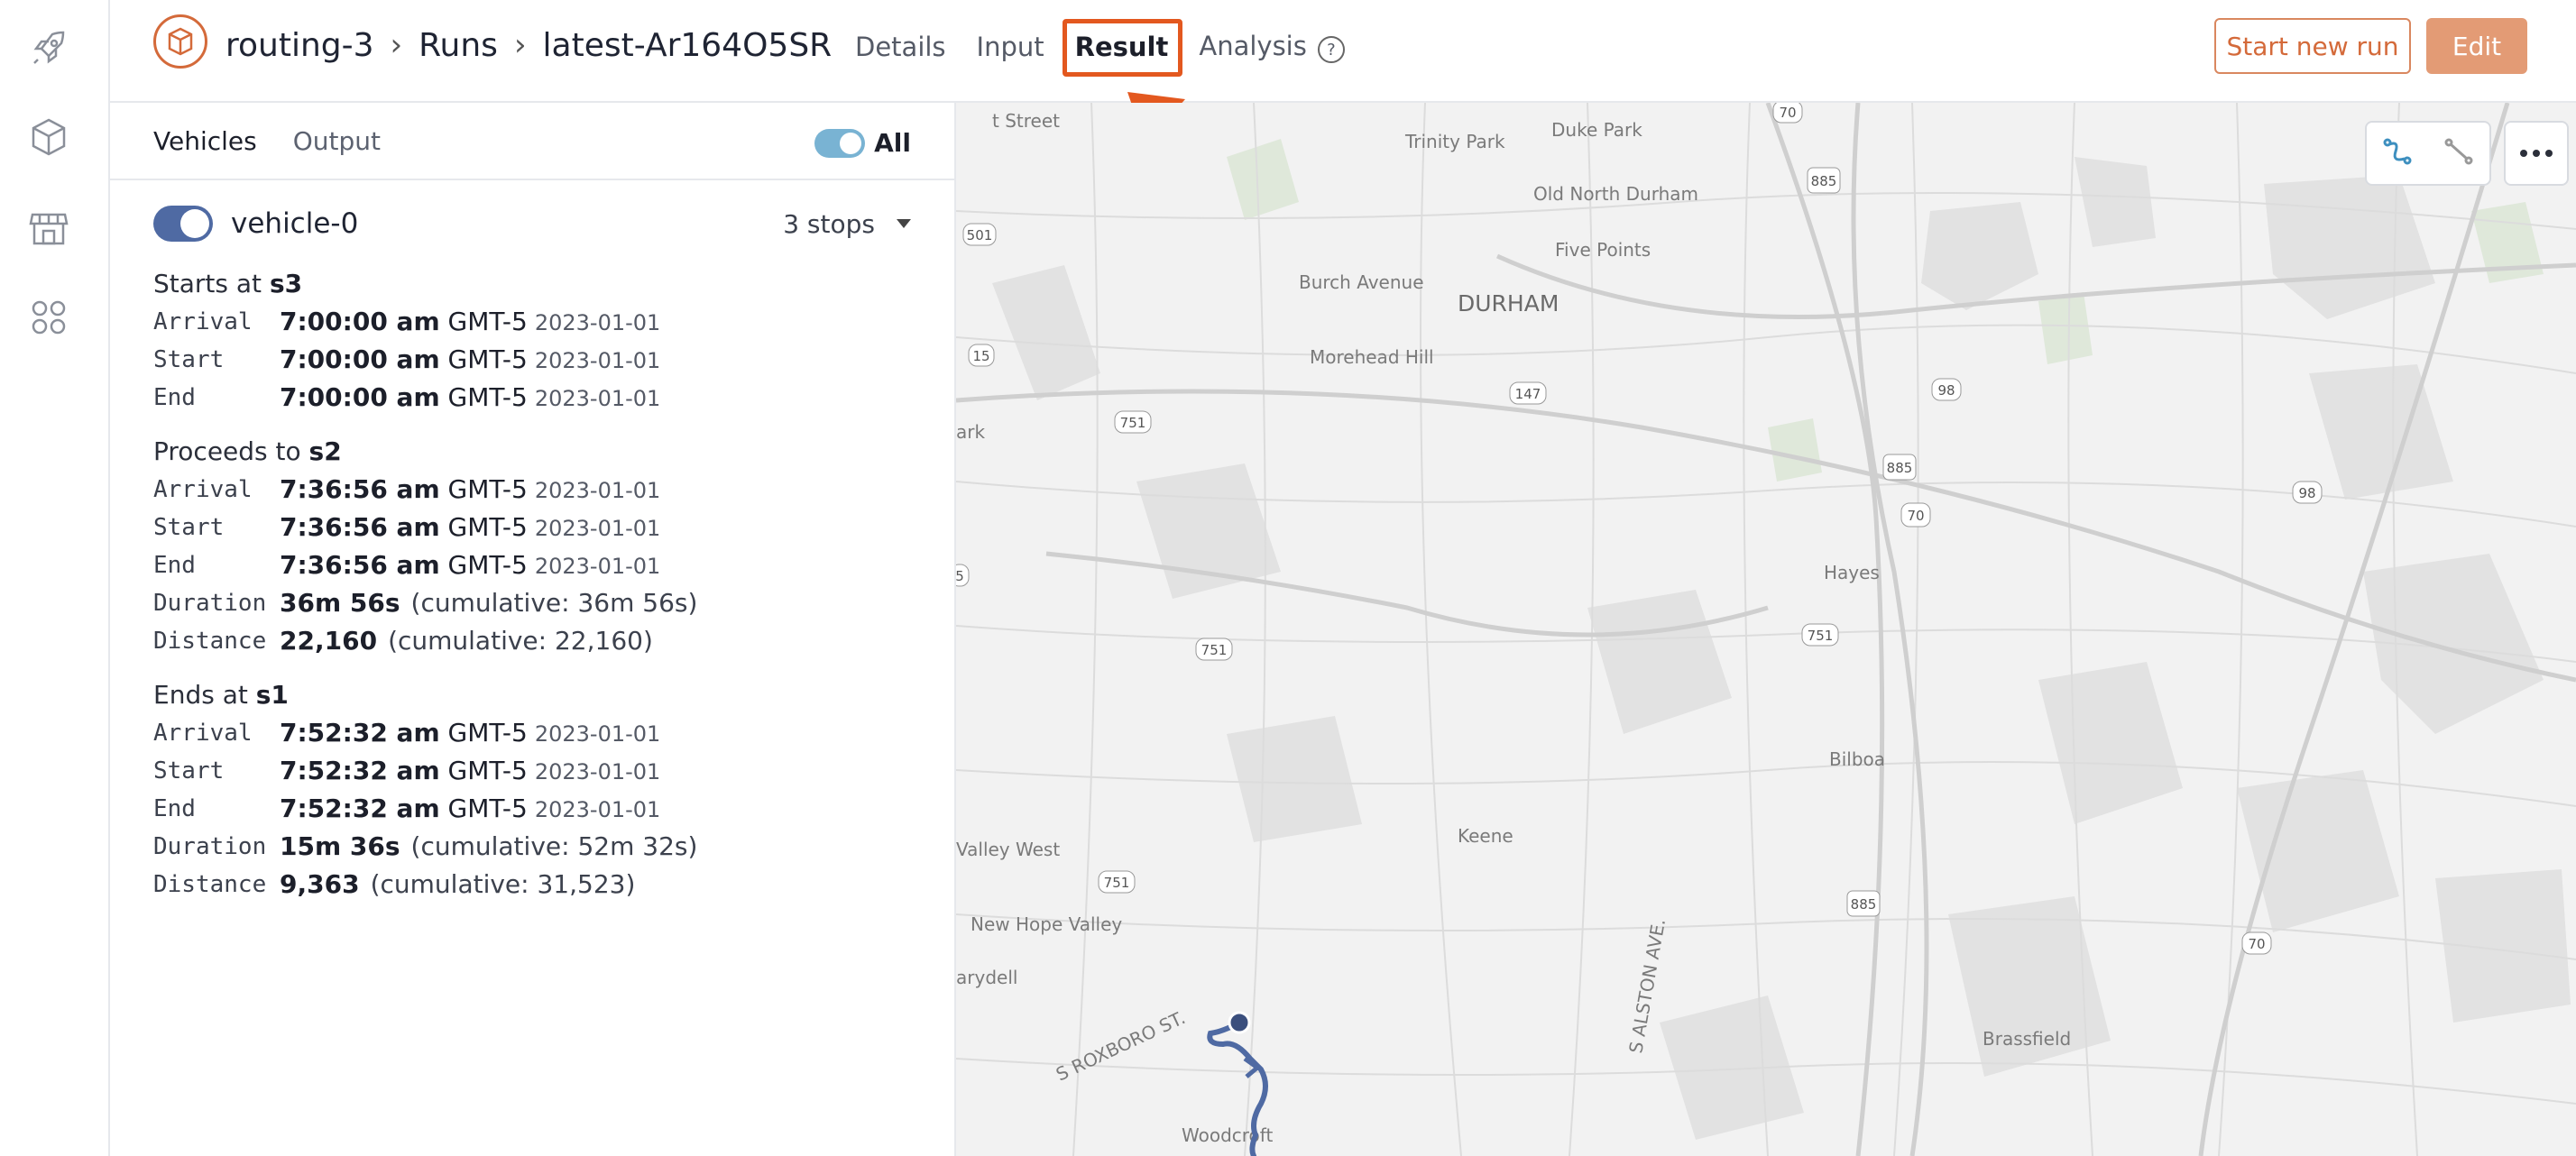 The image size is (2576, 1156). I want to click on route-shield: 5, so click(963, 575).